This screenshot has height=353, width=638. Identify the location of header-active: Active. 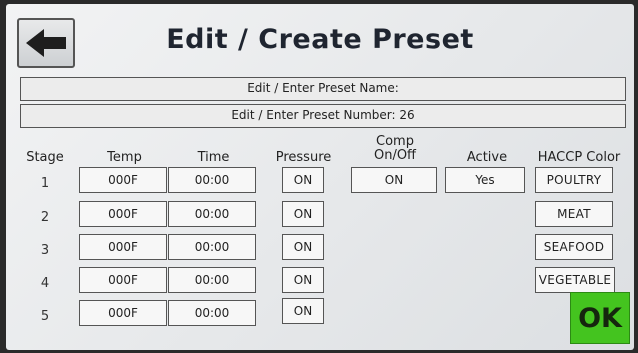
(487, 157).